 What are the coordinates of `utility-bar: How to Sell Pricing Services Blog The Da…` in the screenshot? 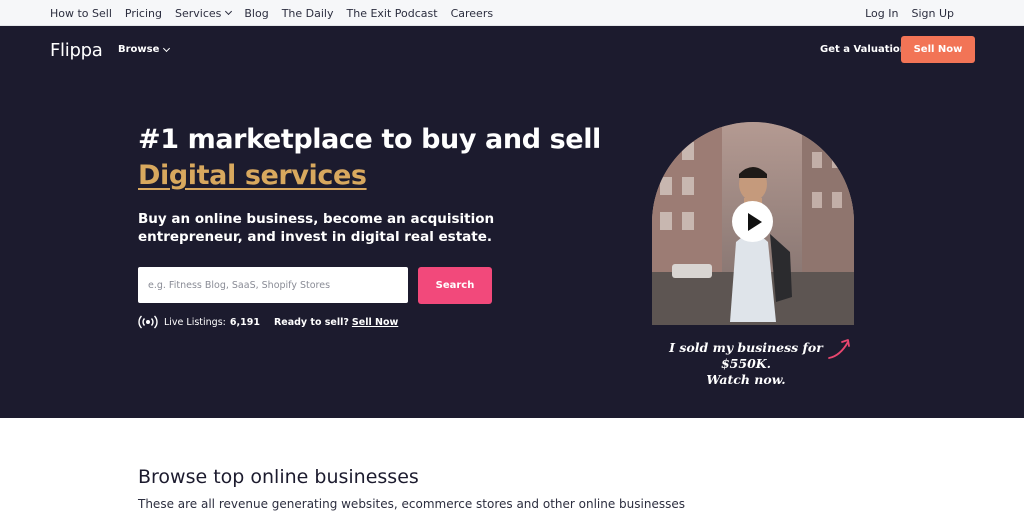 It's located at (512, 13).